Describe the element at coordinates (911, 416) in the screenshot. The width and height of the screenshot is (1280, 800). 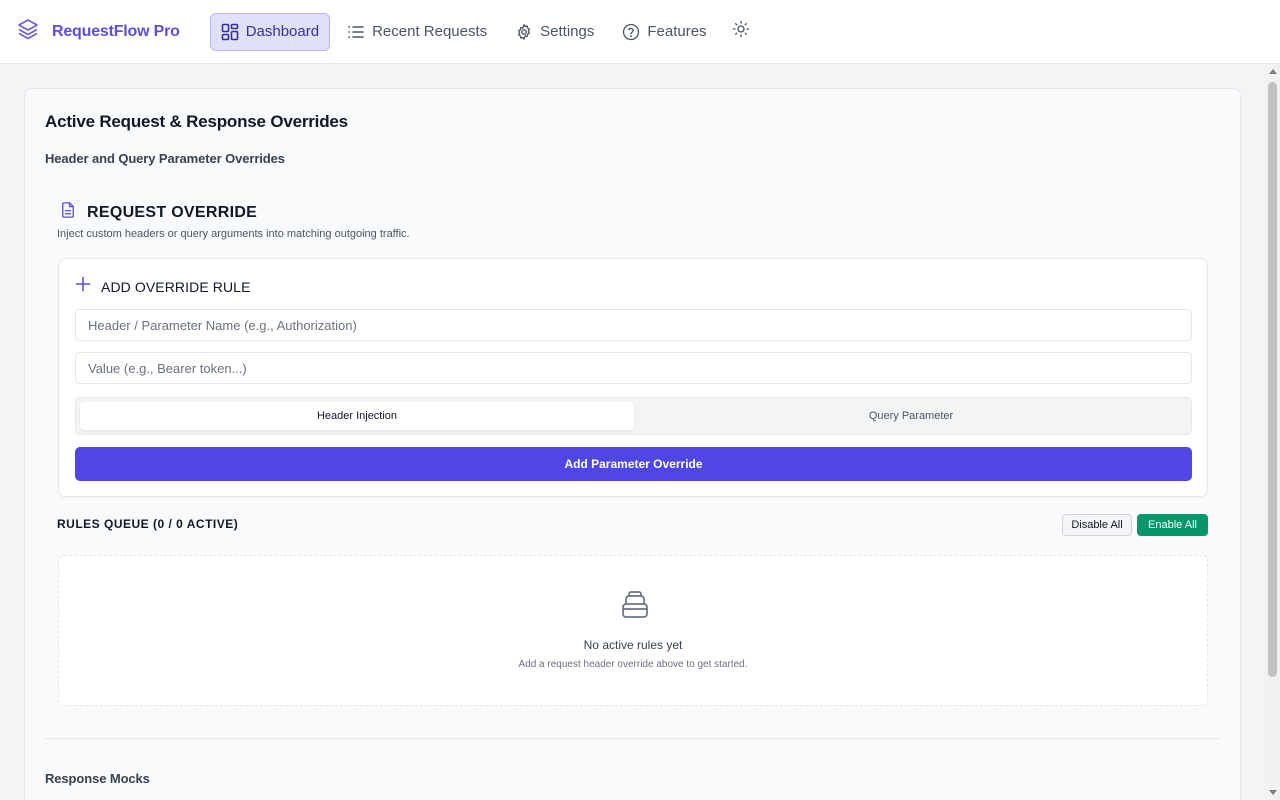
I see `type-option-query-parameter: Query Parameter` at that location.